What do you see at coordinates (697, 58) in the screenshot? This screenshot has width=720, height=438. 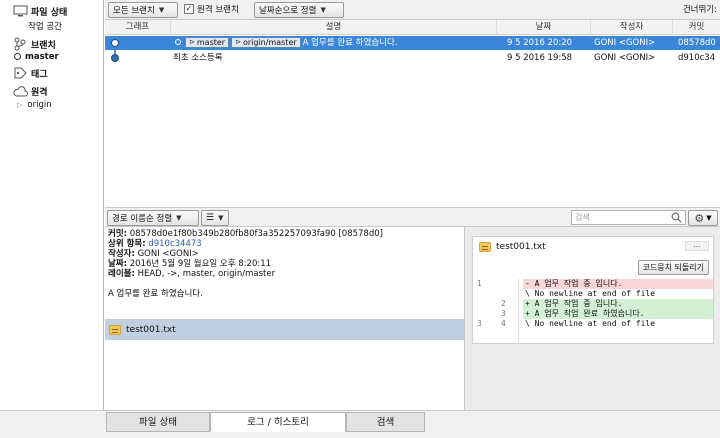 I see `commit-hash: d910c34` at bounding box center [697, 58].